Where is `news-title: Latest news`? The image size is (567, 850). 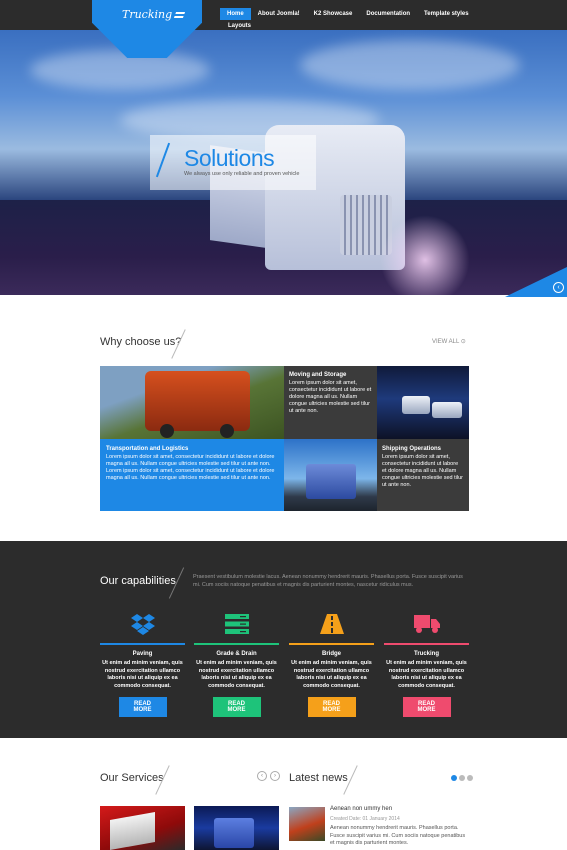 news-title: Latest news is located at coordinates (318, 778).